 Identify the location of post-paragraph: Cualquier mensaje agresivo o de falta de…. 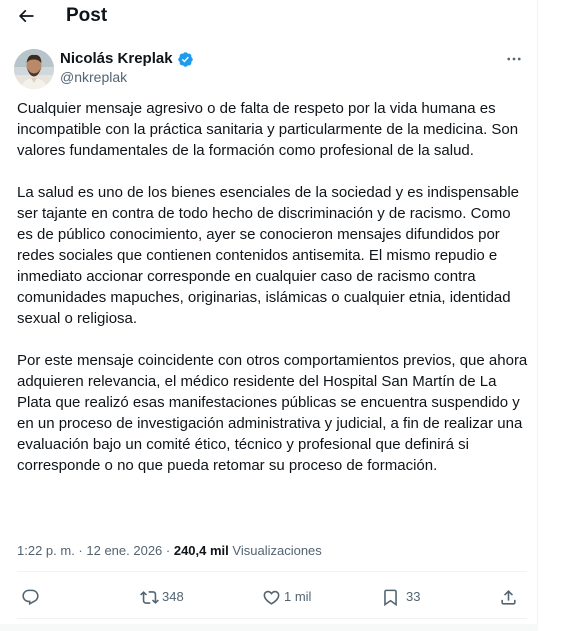
(268, 129).